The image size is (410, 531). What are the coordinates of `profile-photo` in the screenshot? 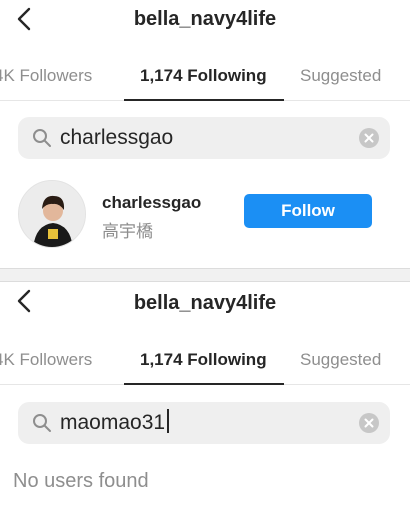 It's located at (52, 214).